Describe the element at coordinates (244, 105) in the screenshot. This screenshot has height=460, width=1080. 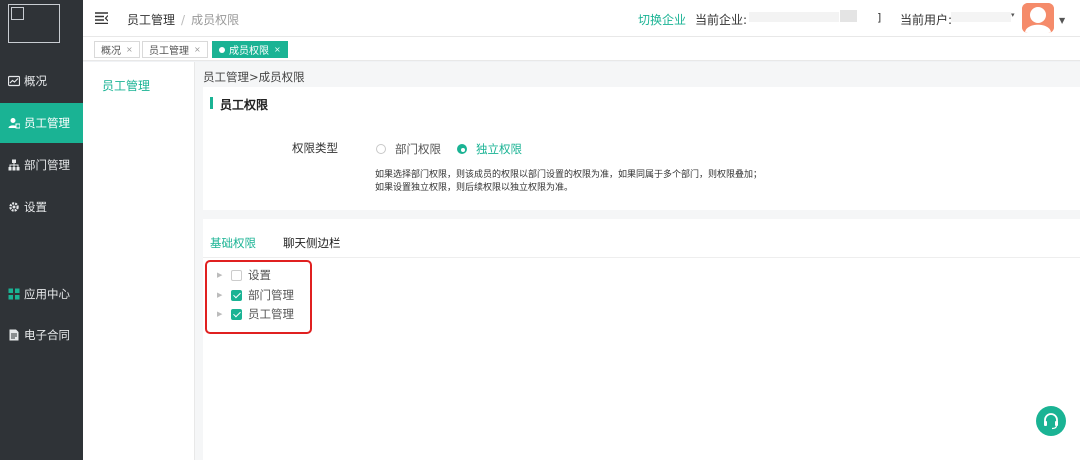
I see `section-title: 员工权限` at that location.